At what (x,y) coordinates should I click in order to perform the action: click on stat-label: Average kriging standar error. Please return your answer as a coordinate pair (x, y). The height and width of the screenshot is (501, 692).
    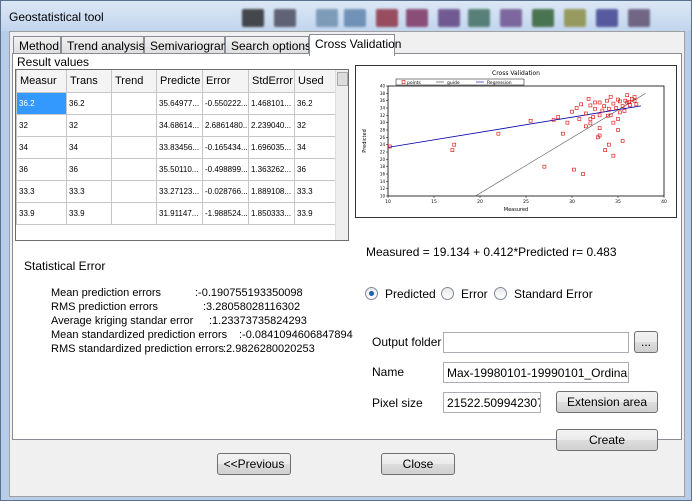
    Looking at the image, I should click on (122, 321).